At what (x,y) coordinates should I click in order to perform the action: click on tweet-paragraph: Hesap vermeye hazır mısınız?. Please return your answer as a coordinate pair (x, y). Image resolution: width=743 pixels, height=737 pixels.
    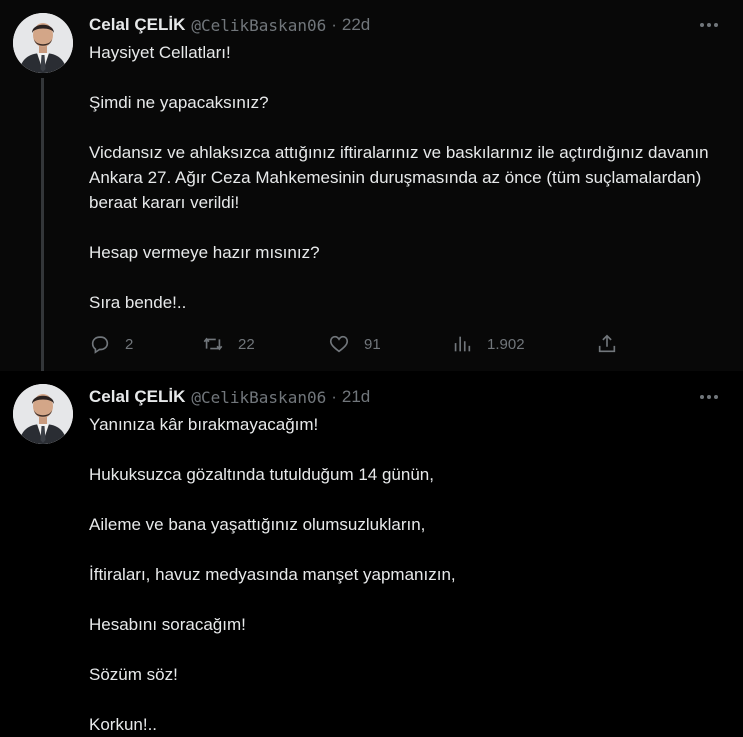
    Looking at the image, I should click on (204, 252).